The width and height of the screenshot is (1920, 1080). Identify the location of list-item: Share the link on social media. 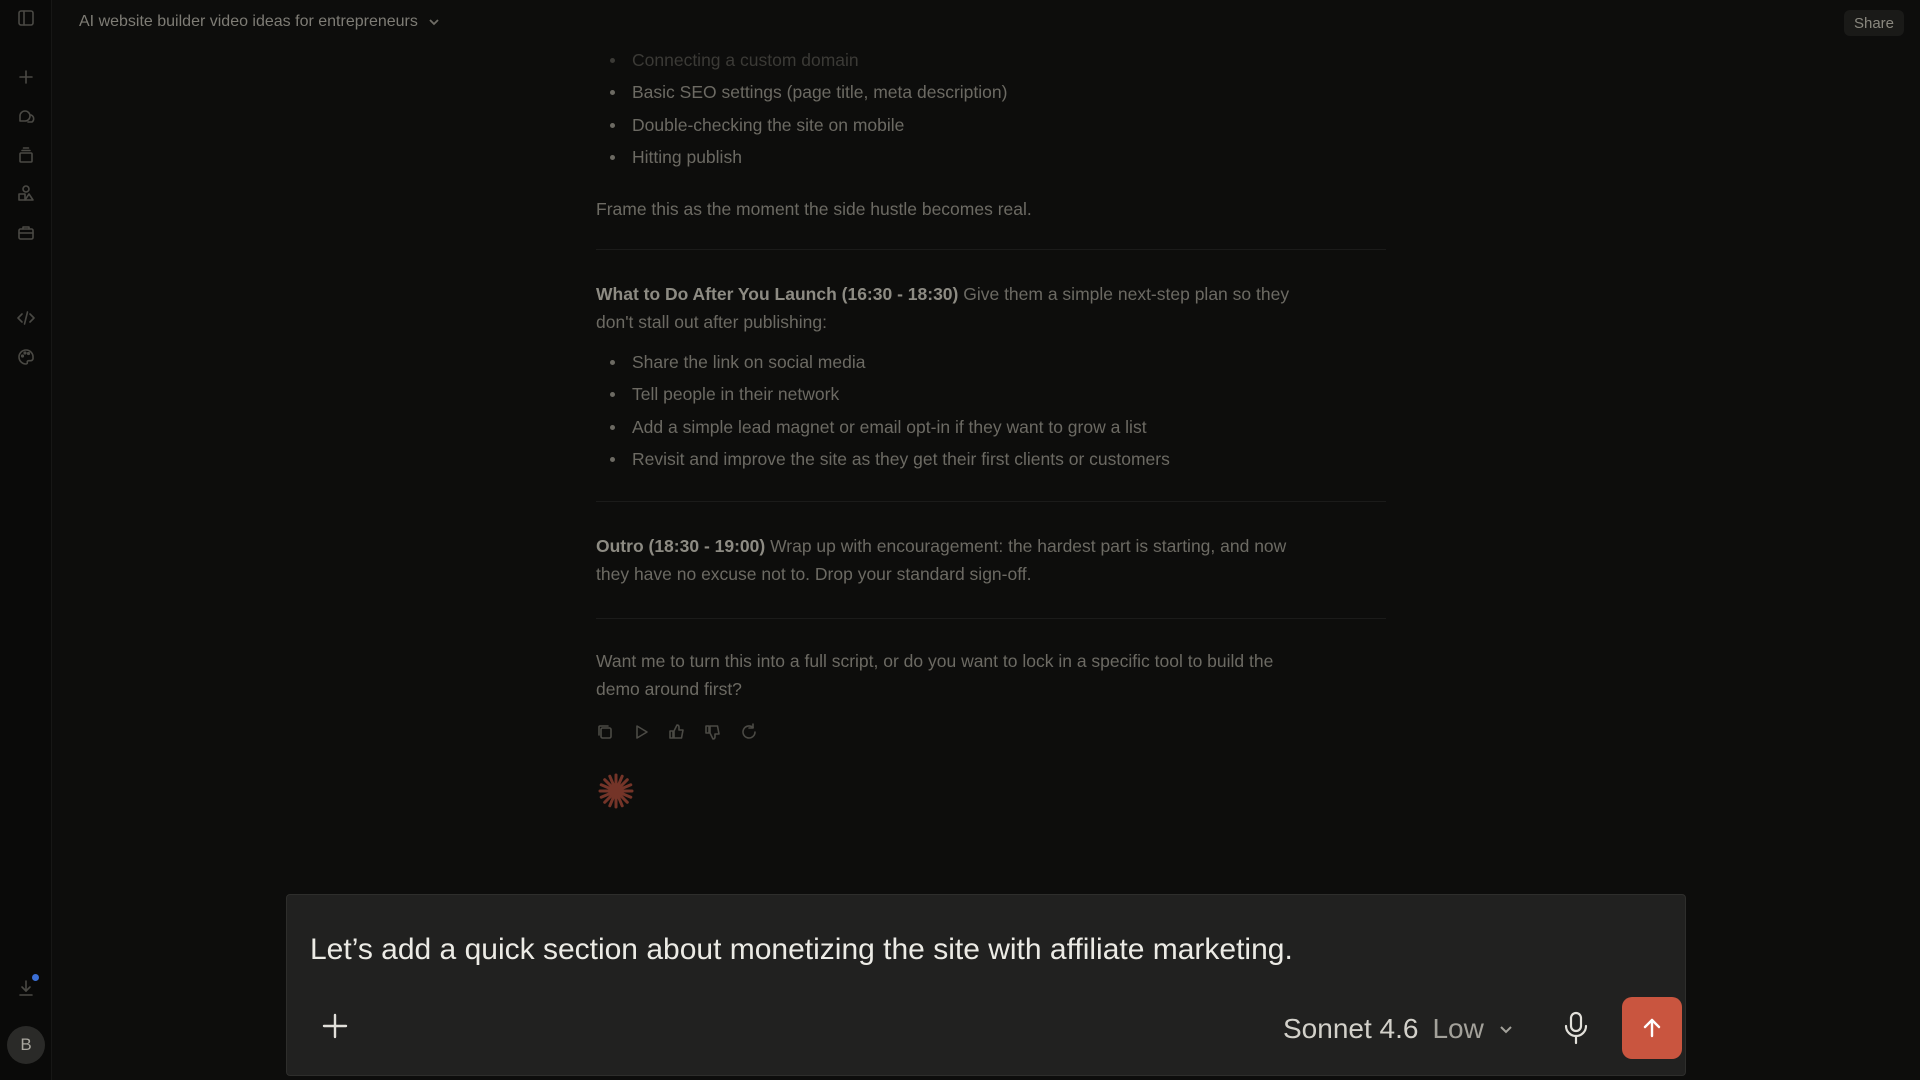
(991, 364).